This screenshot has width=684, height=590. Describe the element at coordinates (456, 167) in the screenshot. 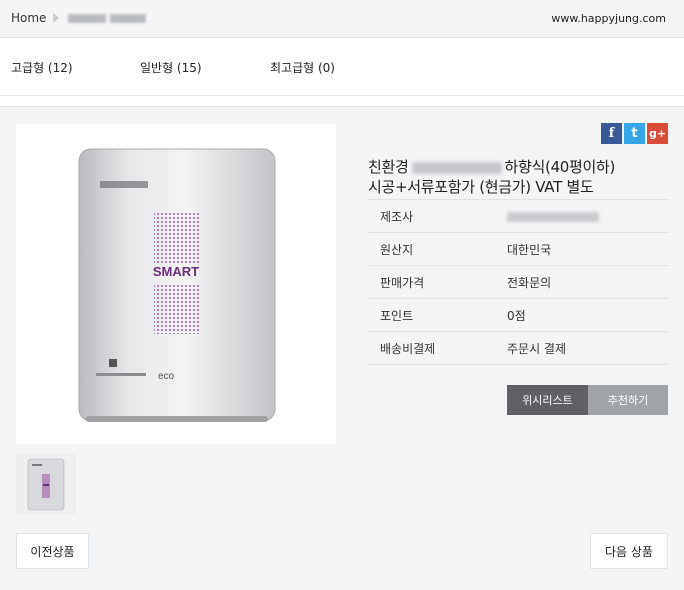

I see `product-title-blurred` at that location.